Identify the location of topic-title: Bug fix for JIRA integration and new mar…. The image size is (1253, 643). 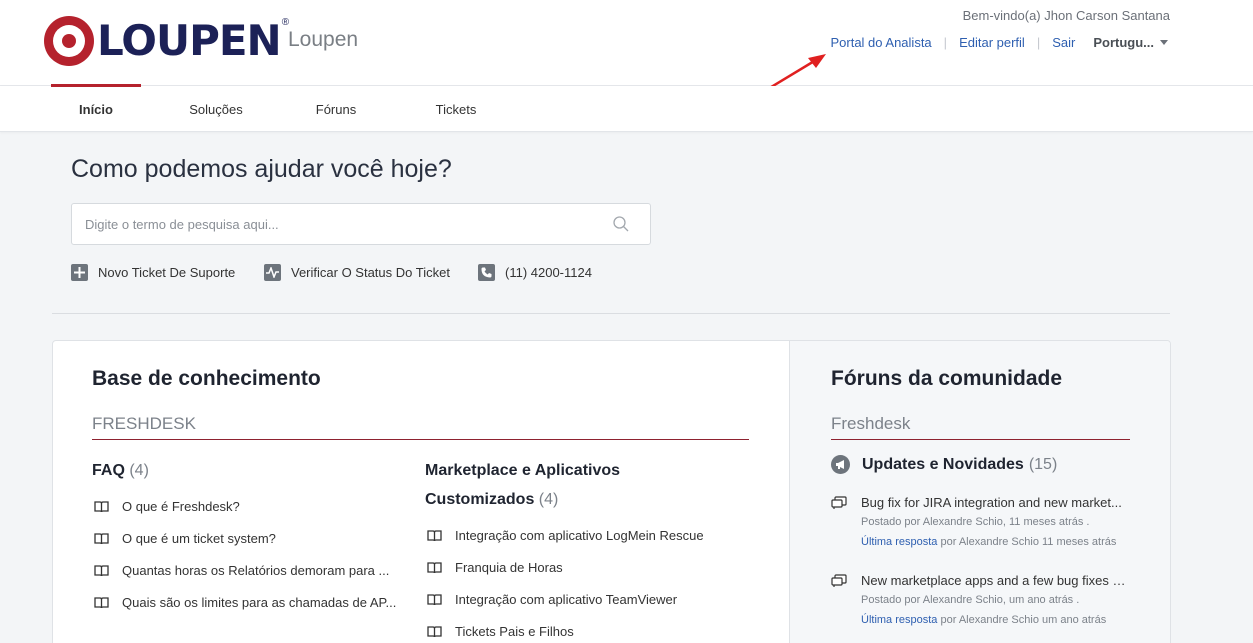
(991, 502).